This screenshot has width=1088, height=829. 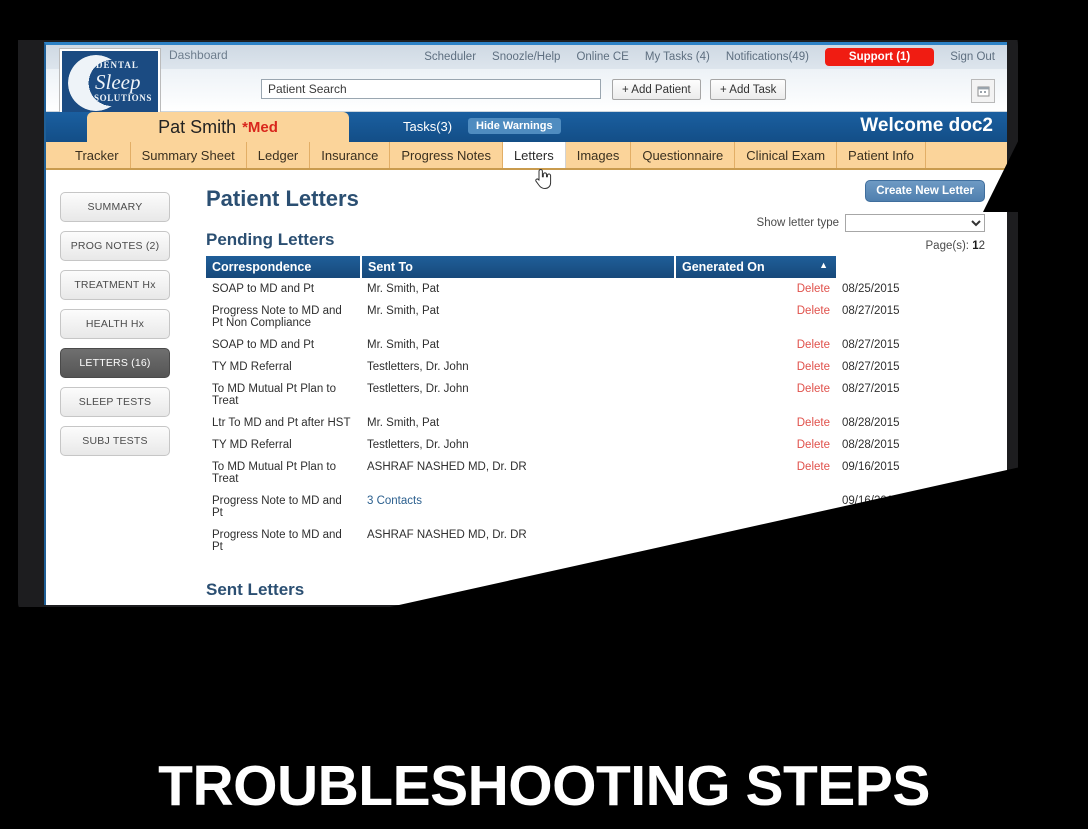 I want to click on caption-banner: TROUBLESHOOTING STEPS, so click(x=544, y=786).